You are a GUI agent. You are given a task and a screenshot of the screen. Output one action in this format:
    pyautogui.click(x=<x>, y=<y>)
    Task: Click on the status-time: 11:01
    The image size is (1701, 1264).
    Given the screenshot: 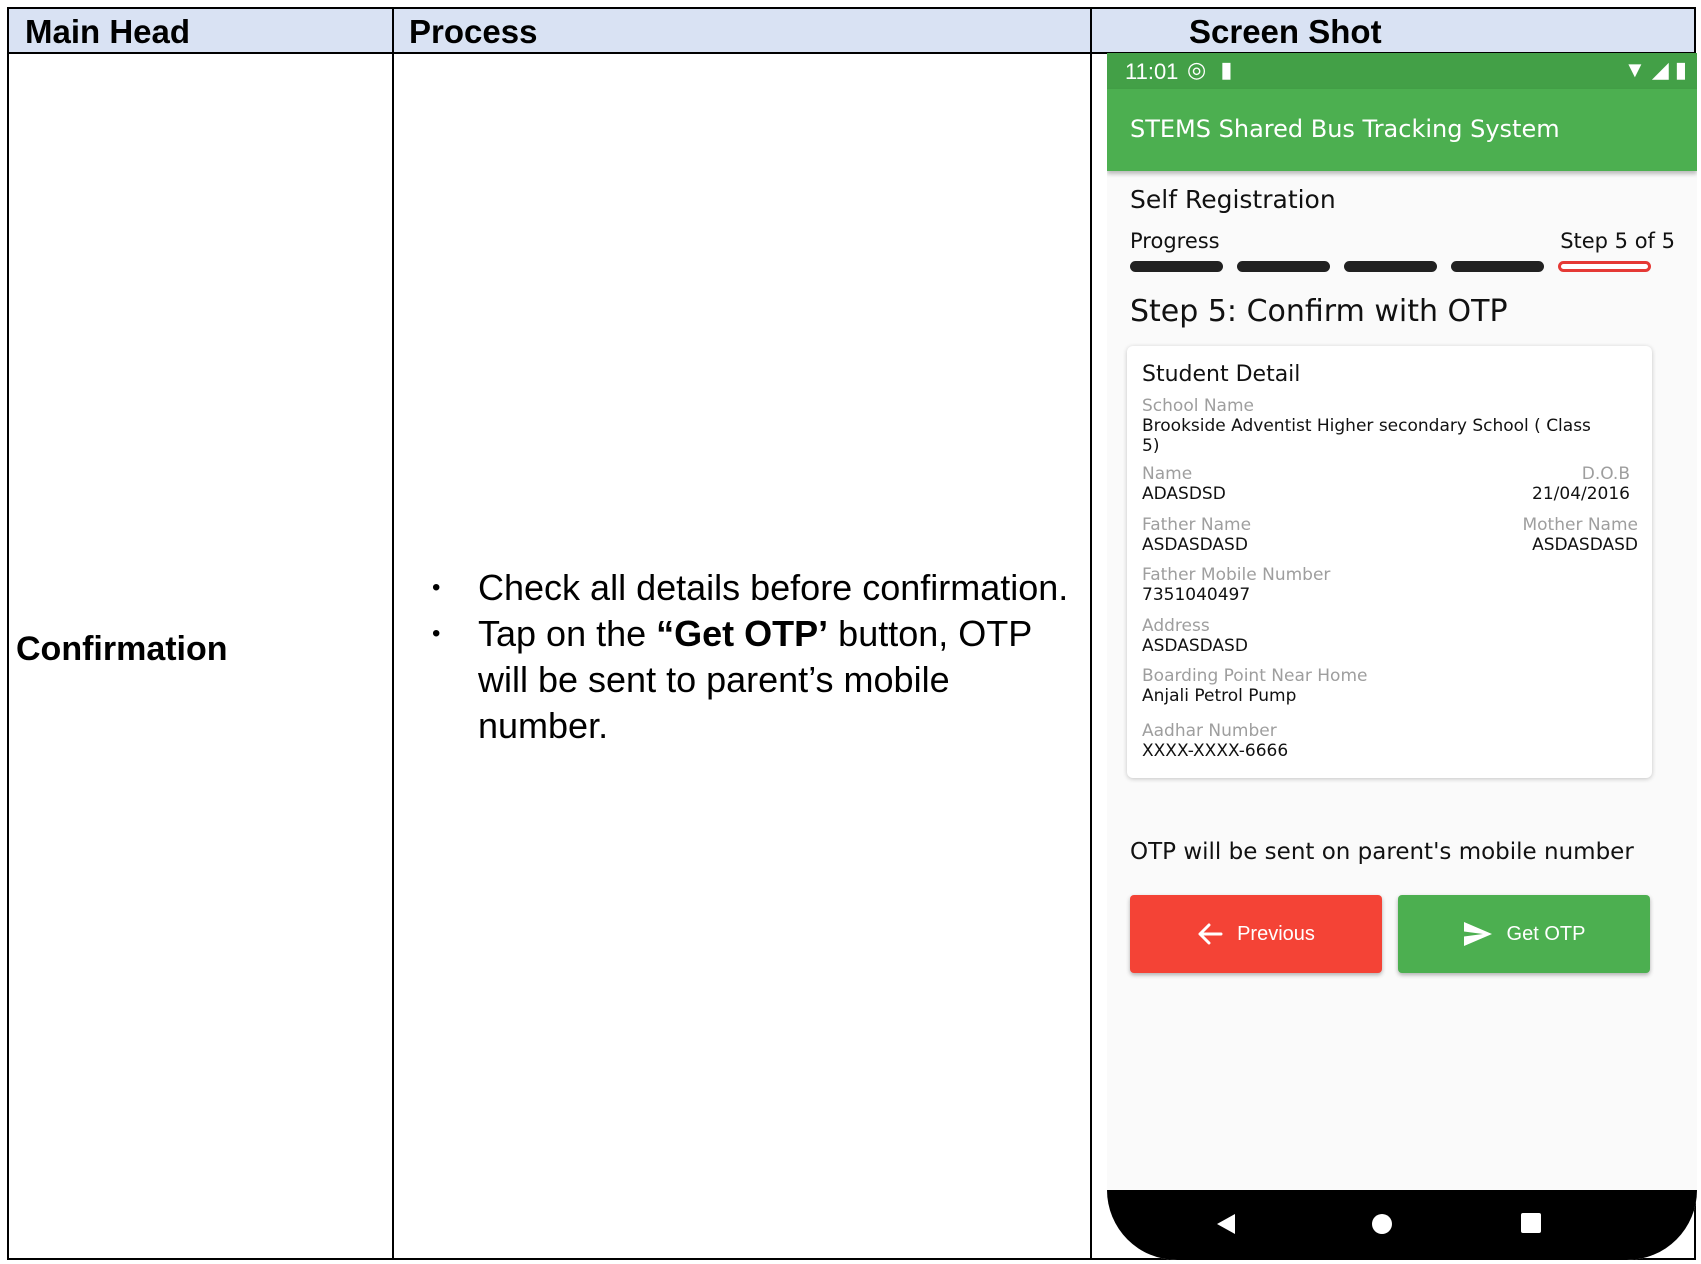 What is the action you would take?
    pyautogui.click(x=1152, y=71)
    